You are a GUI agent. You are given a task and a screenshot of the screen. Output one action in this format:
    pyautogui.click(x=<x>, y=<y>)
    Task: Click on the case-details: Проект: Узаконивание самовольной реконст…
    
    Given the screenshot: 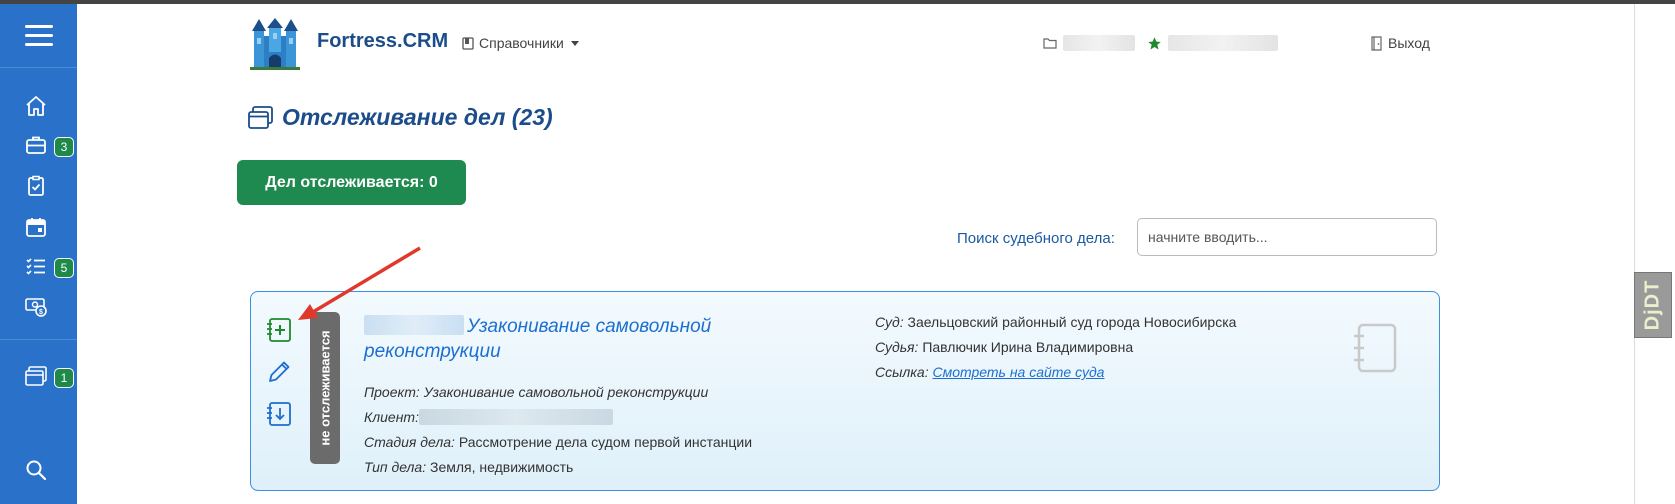 What is the action you would take?
    pyautogui.click(x=558, y=430)
    